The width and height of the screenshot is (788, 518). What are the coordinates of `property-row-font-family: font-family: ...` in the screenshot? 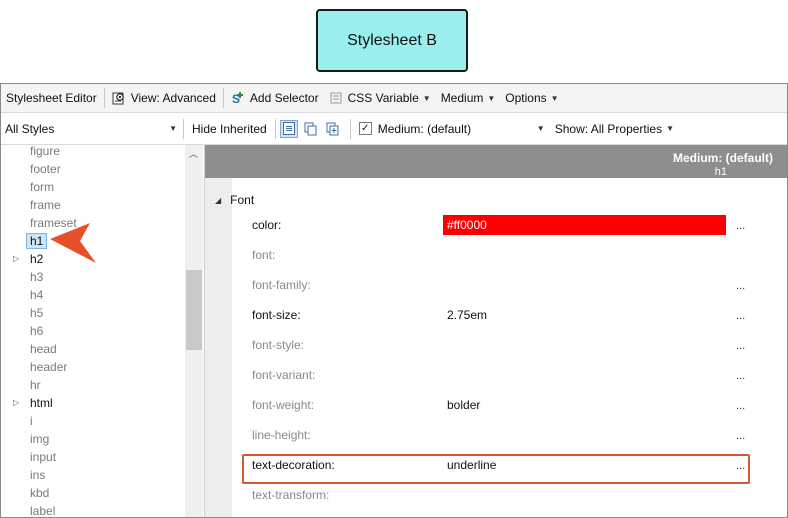 It's located at (502, 286).